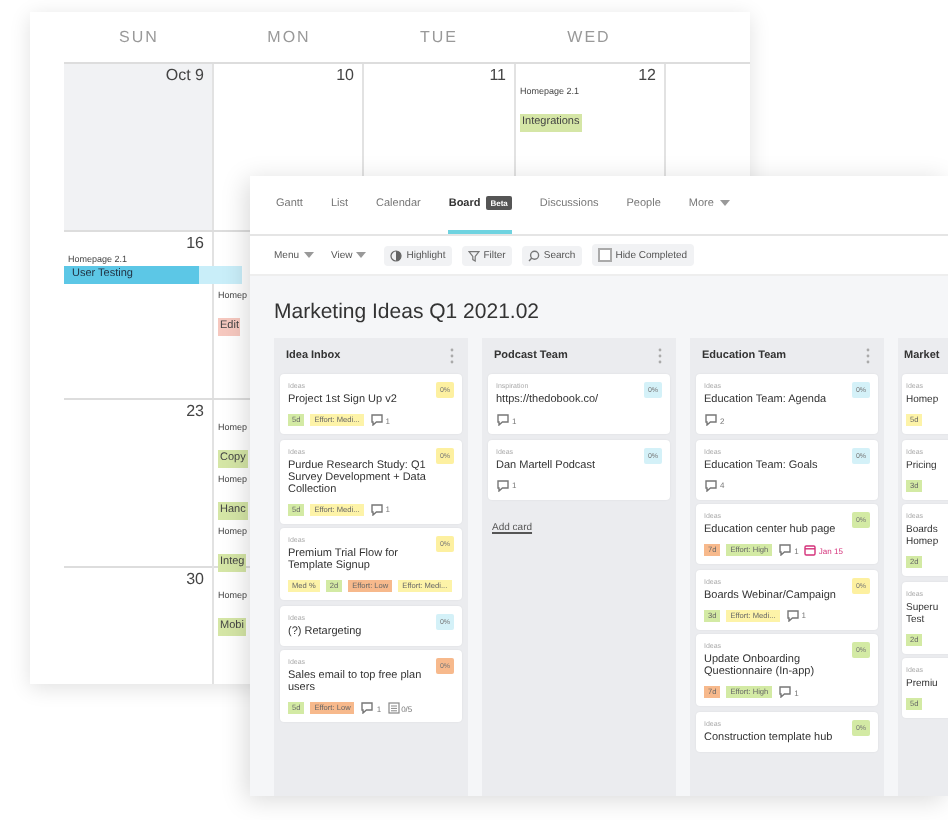  Describe the element at coordinates (647, 75) in the screenshot. I see `date-number: 12` at that location.